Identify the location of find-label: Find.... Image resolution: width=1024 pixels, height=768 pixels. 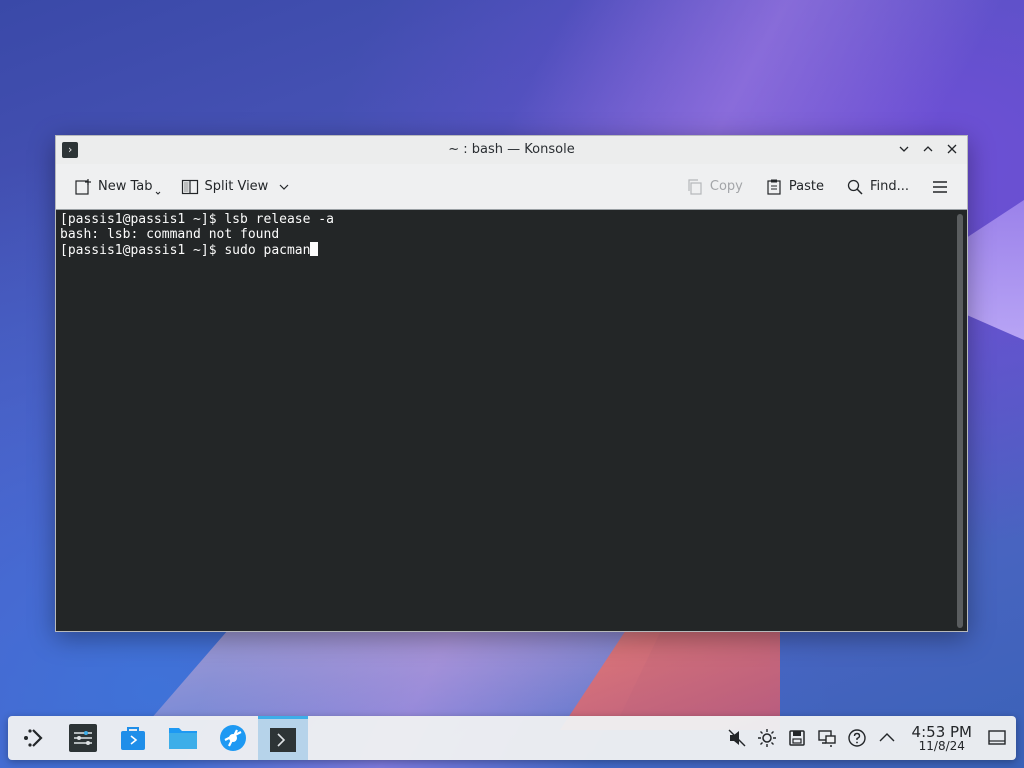
(889, 186).